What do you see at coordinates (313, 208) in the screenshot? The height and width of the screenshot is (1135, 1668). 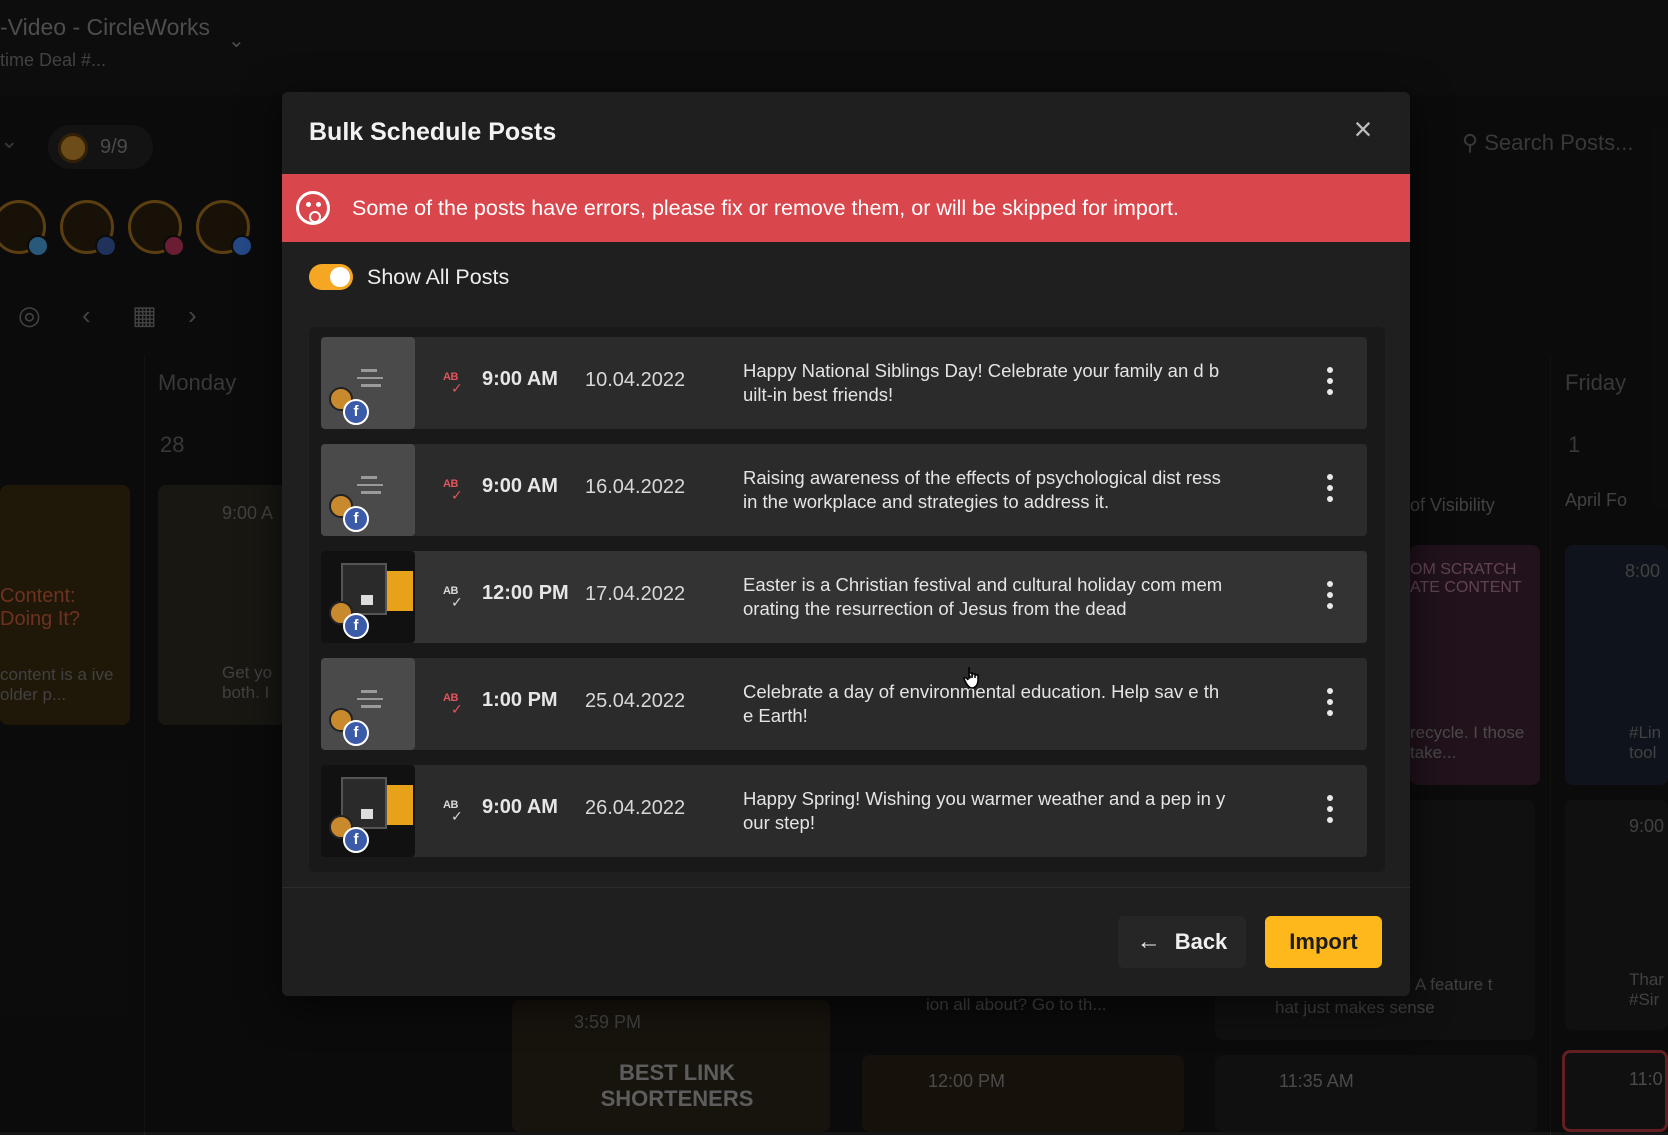 I see `sad-face-icon` at bounding box center [313, 208].